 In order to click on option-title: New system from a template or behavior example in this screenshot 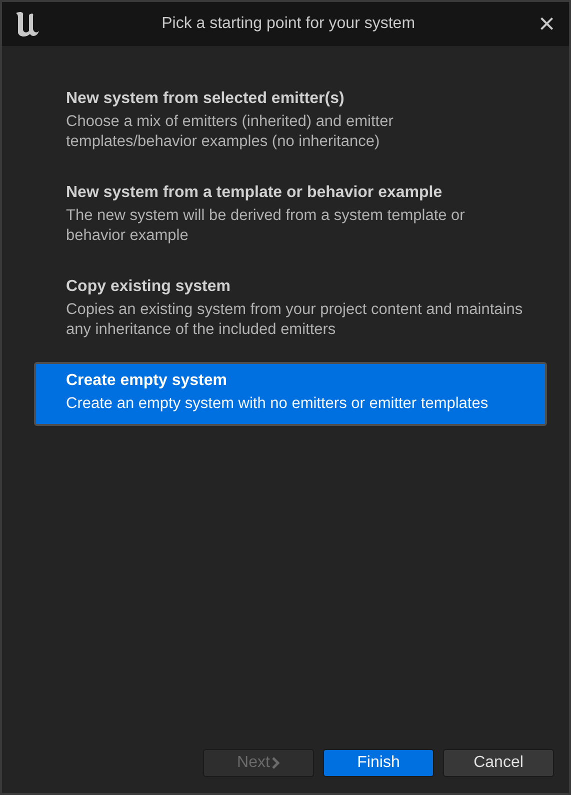, I will do `click(255, 193)`.